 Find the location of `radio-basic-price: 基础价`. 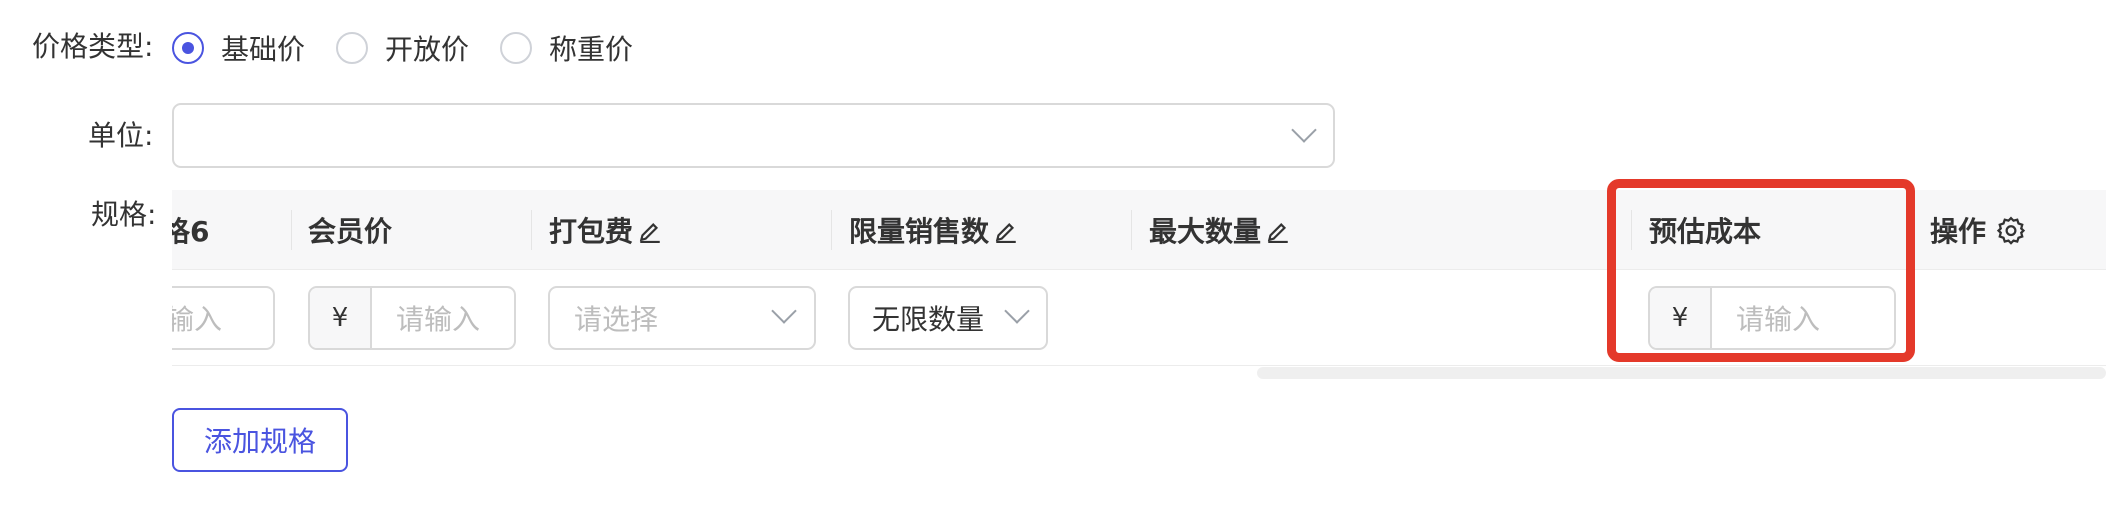

radio-basic-price: 基础价 is located at coordinates (238, 48).